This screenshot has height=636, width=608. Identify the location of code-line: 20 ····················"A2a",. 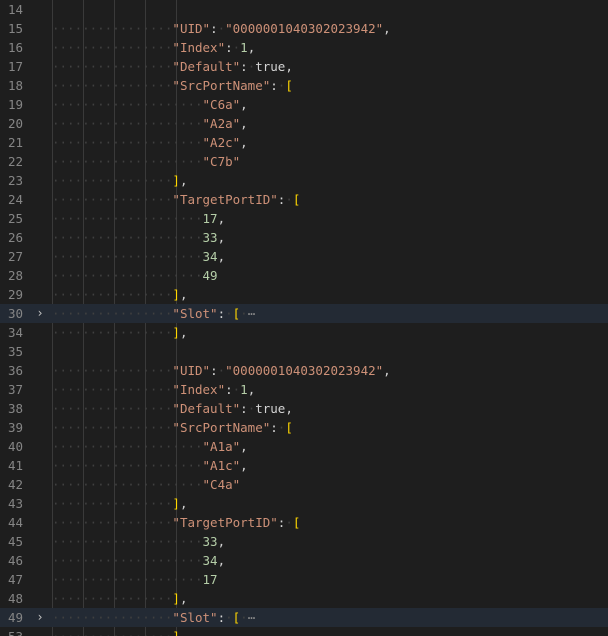
(304, 123).